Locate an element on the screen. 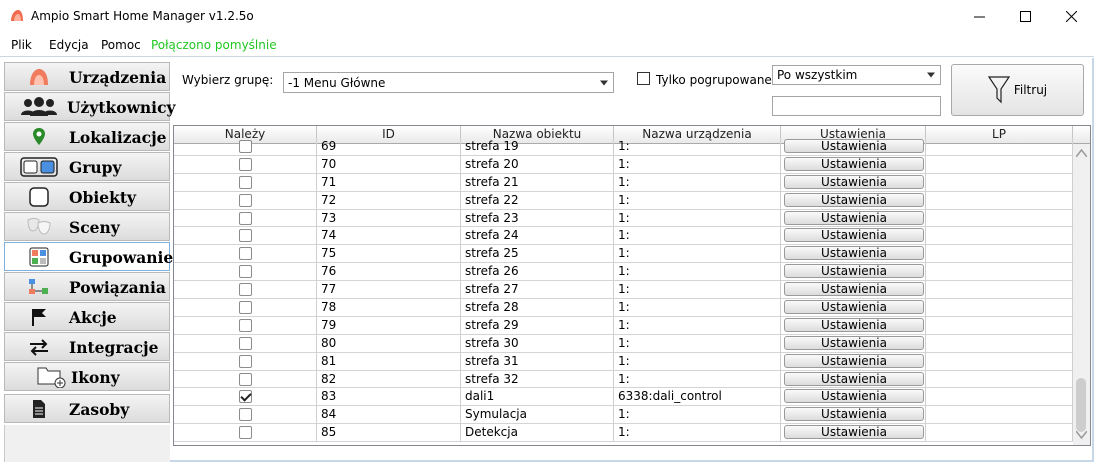 The height and width of the screenshot is (464, 1096). sidebar-item-powiazania: Powiązania is located at coordinates (87, 286).